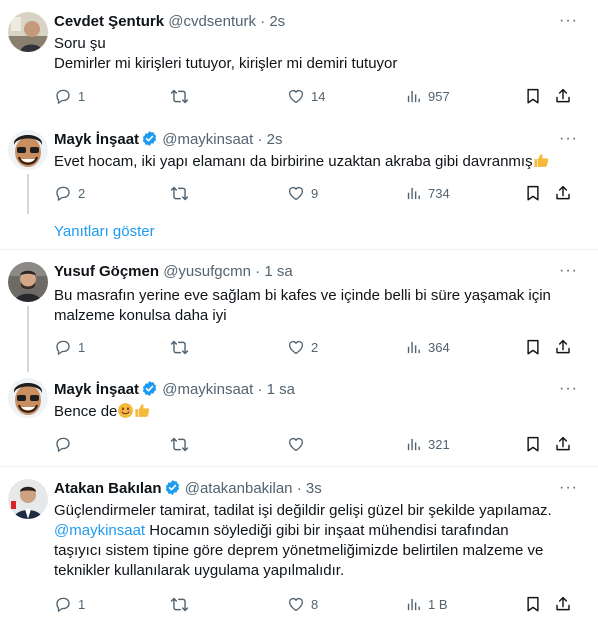  I want to click on like-button: 8, so click(302, 604).